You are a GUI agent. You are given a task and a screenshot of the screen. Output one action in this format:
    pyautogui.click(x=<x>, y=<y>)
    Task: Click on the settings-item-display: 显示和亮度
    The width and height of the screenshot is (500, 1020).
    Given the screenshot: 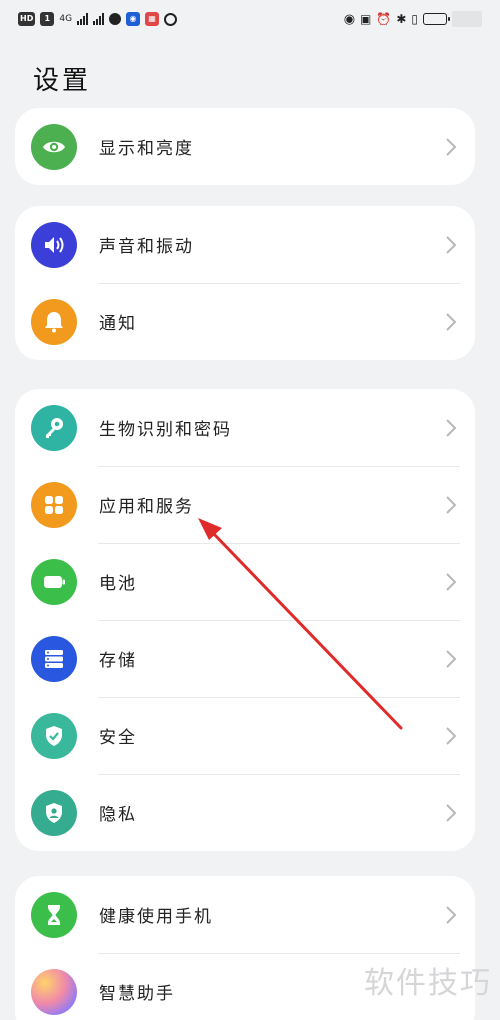 What is the action you would take?
    pyautogui.click(x=245, y=146)
    